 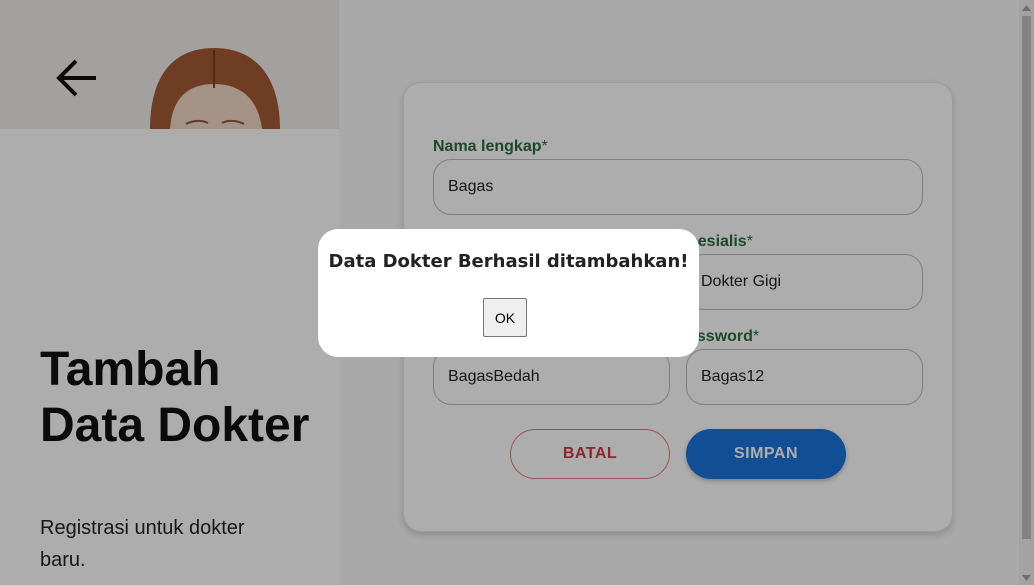 I want to click on ok-button: OK, so click(x=505, y=317).